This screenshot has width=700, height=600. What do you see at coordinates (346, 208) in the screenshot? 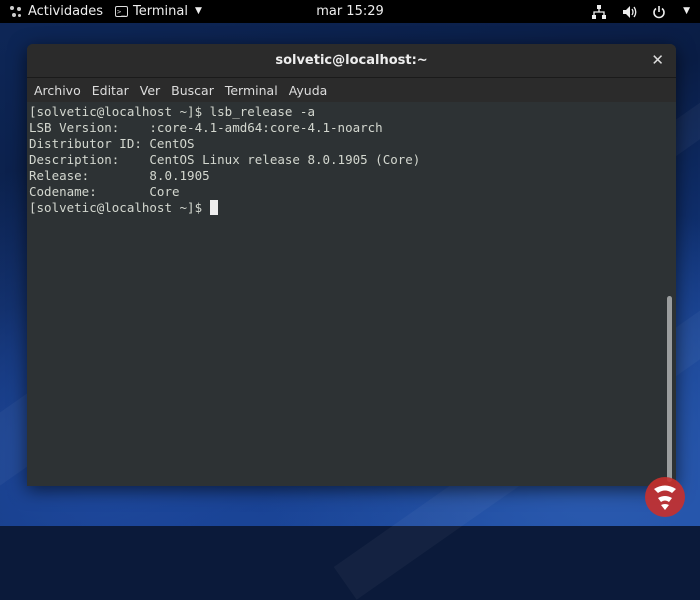
I see `terminal-prompt-line: [solvetic@localhost ~]$` at bounding box center [346, 208].